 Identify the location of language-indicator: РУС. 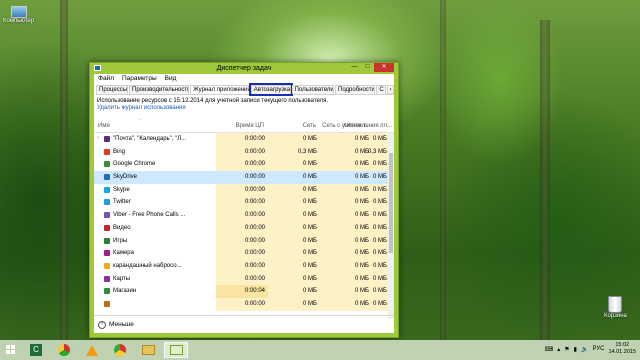
(598, 349).